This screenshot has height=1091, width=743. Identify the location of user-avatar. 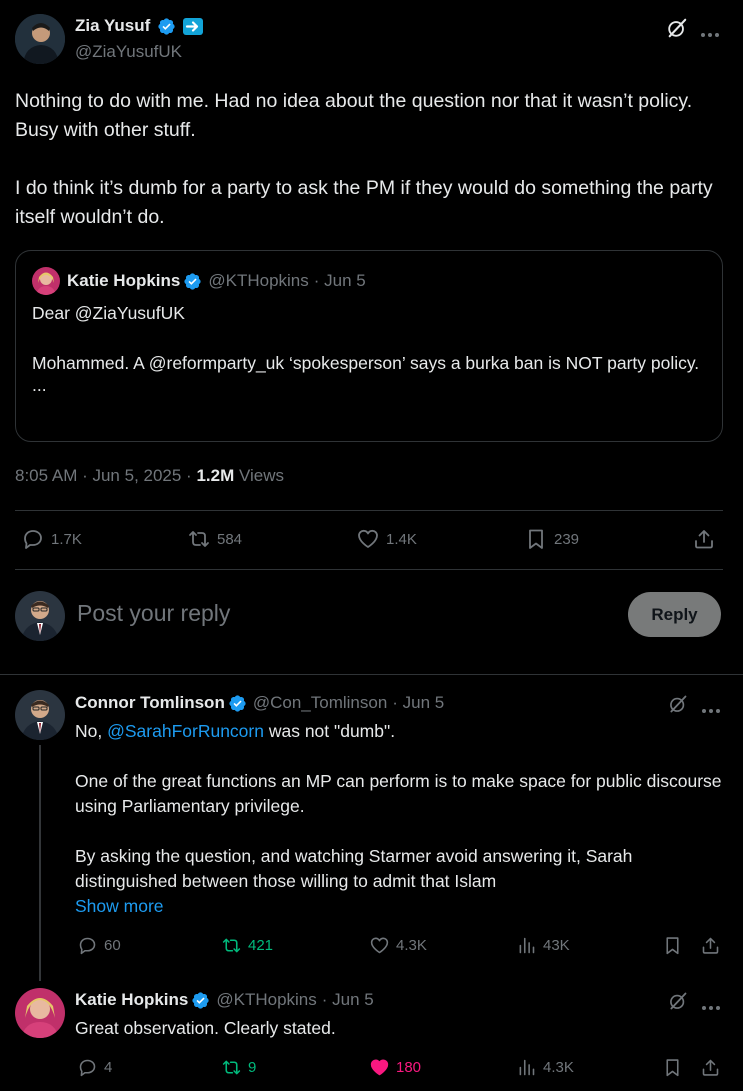
(40, 616).